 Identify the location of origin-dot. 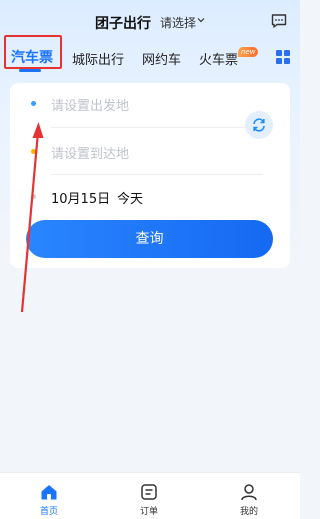
(33, 103).